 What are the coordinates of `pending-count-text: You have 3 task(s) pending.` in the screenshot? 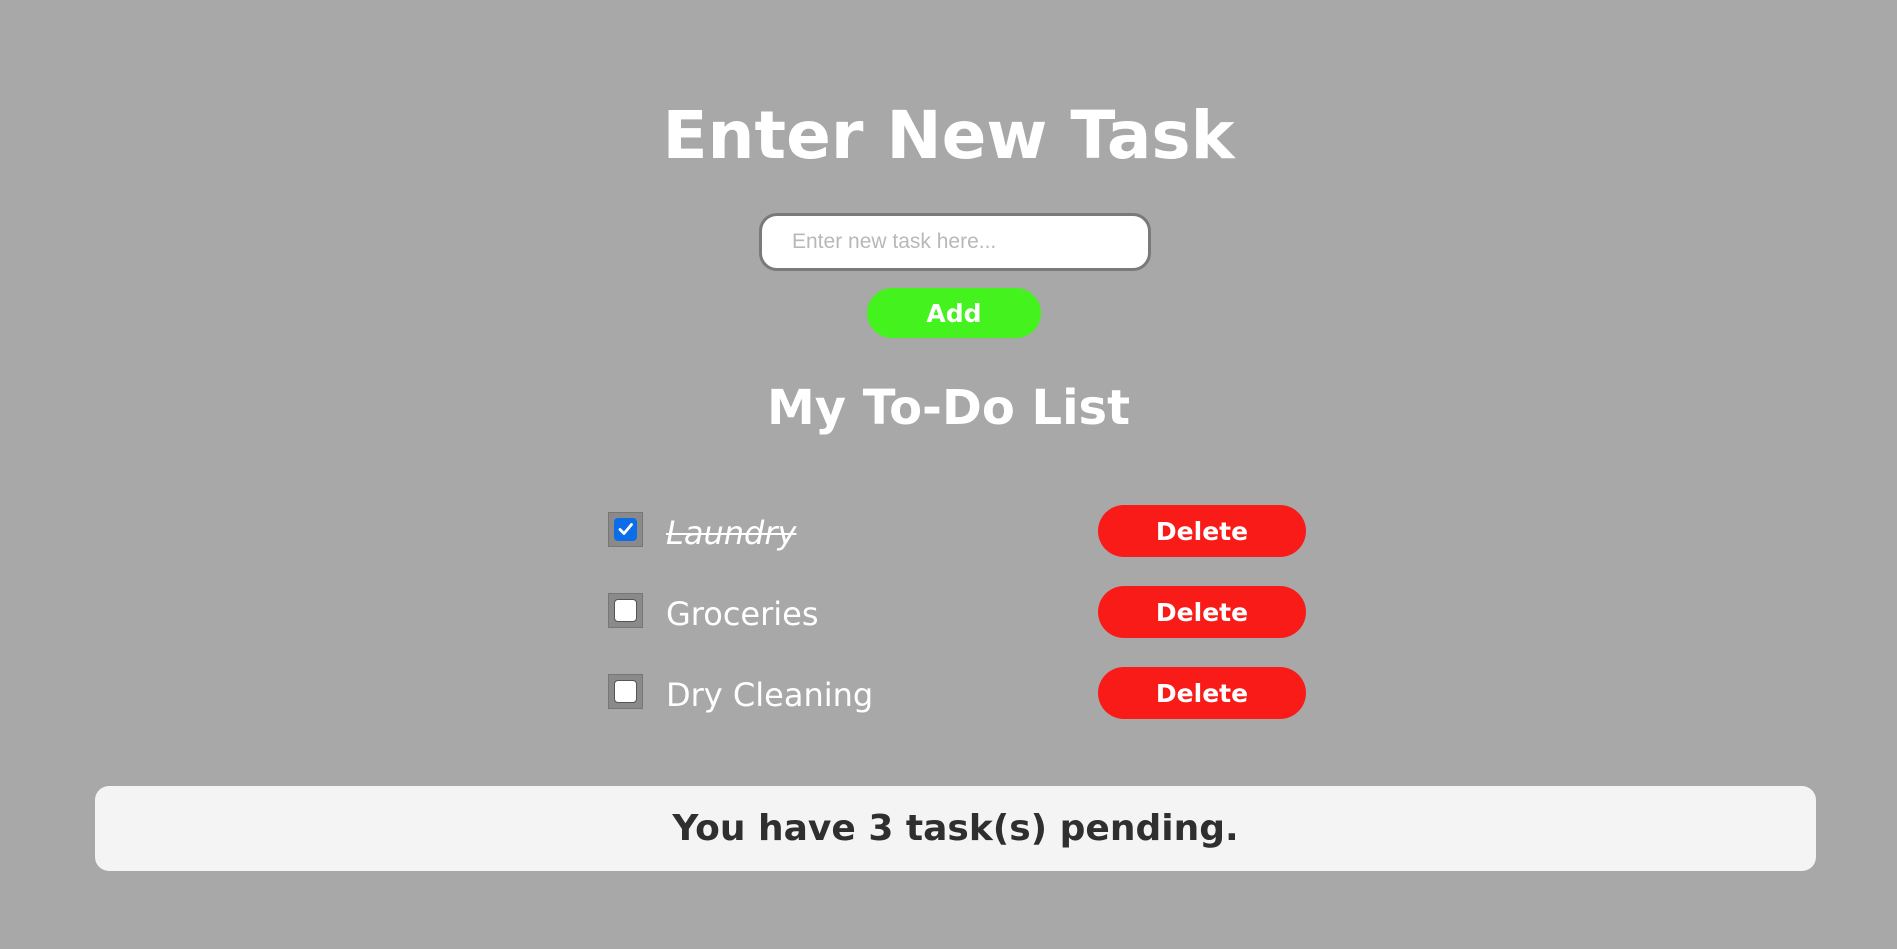 It's located at (955, 828).